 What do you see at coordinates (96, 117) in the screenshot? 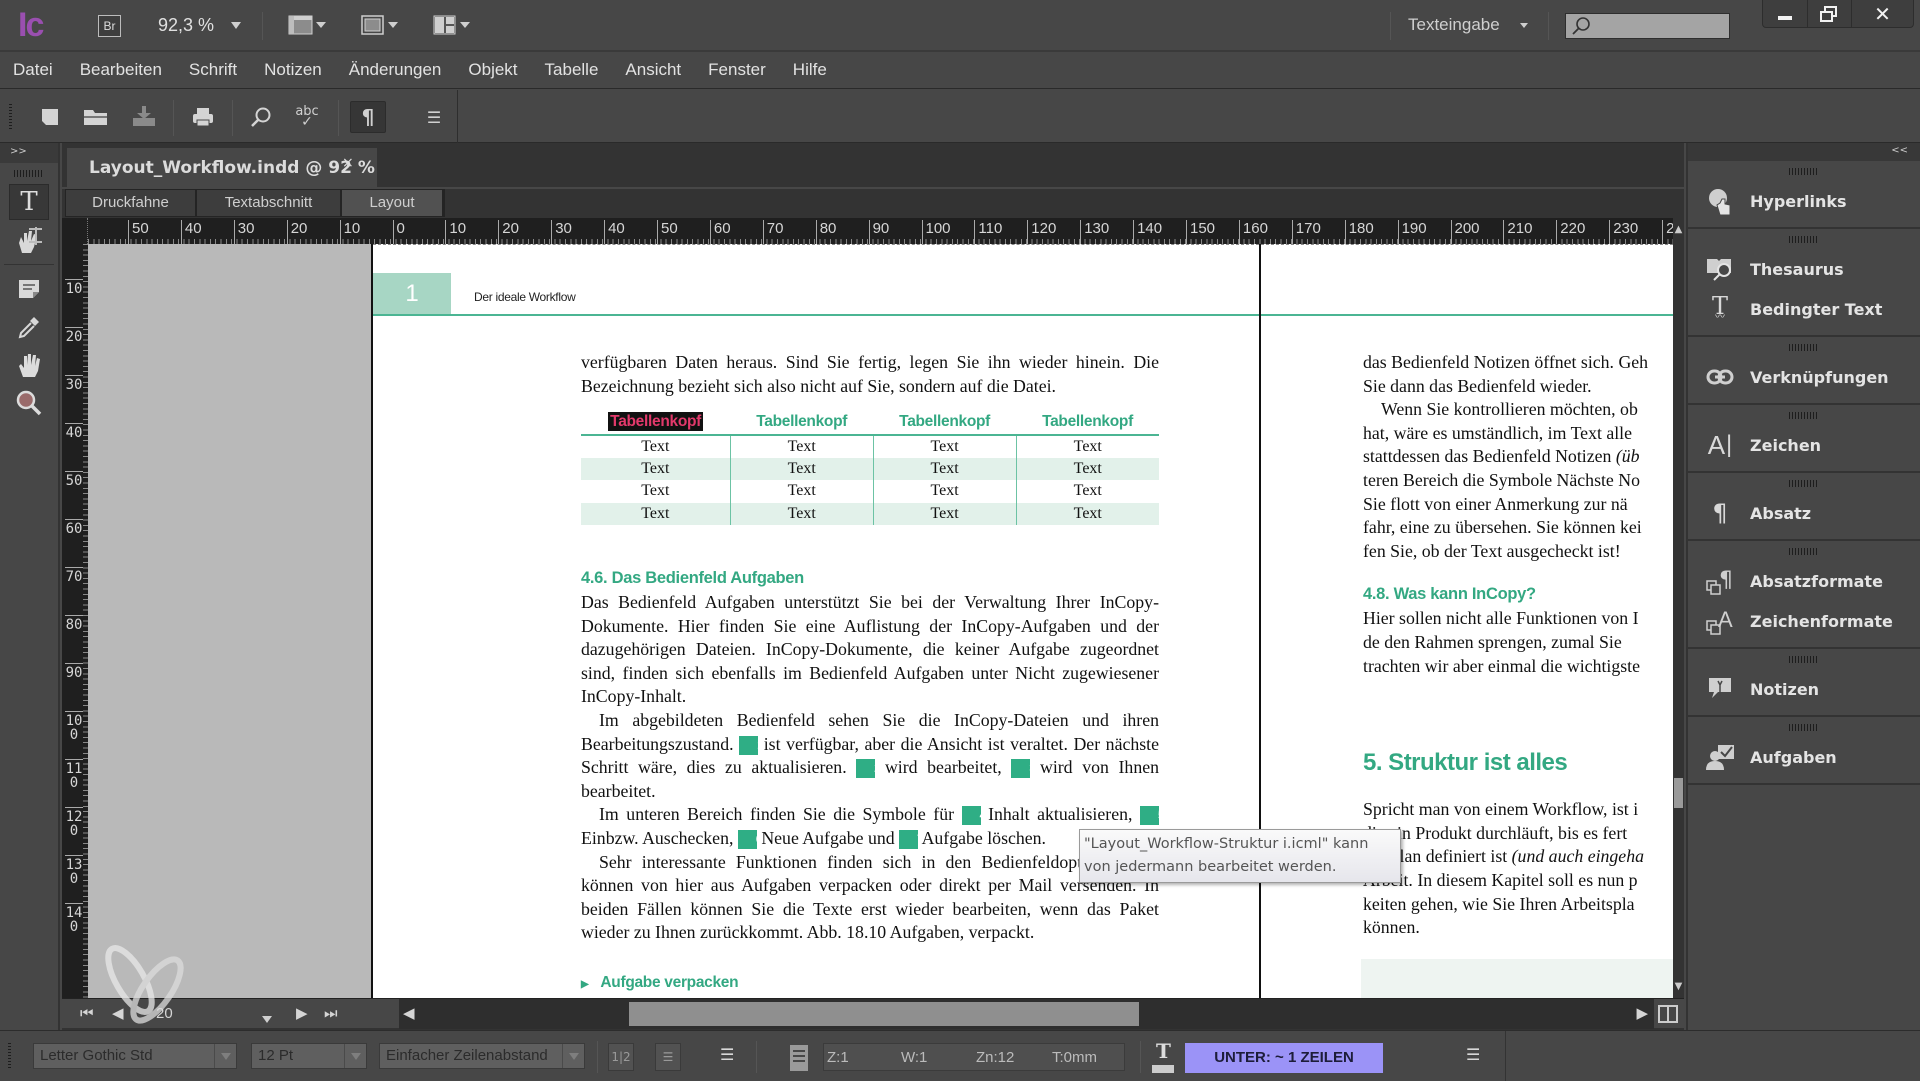
I see `open-button` at bounding box center [96, 117].